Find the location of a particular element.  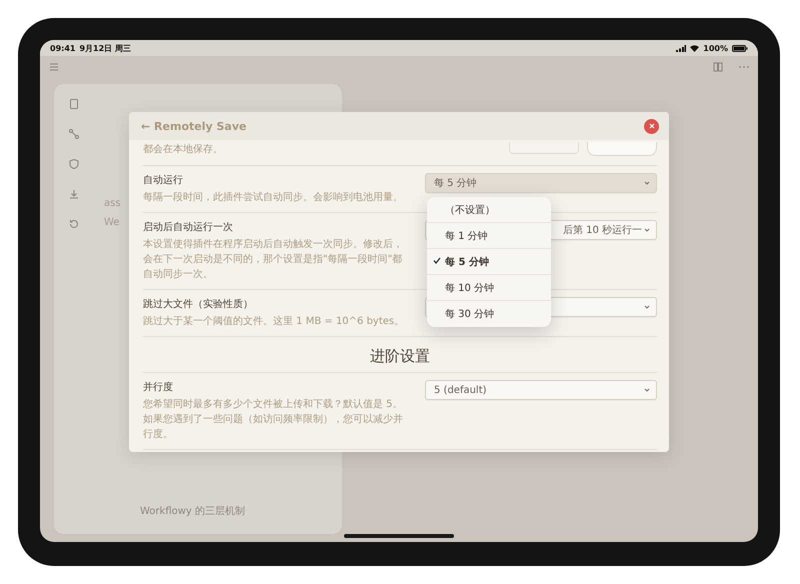

setting-title: 并行度 is located at coordinates (158, 387).